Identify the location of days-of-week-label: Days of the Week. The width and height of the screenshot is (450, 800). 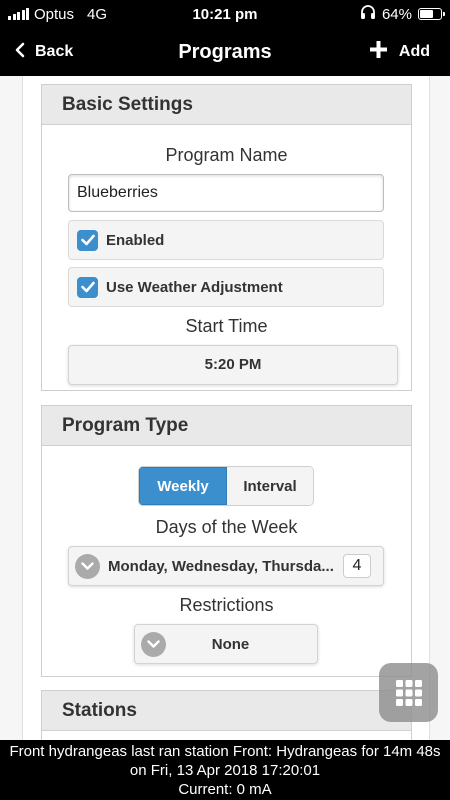
(226, 527).